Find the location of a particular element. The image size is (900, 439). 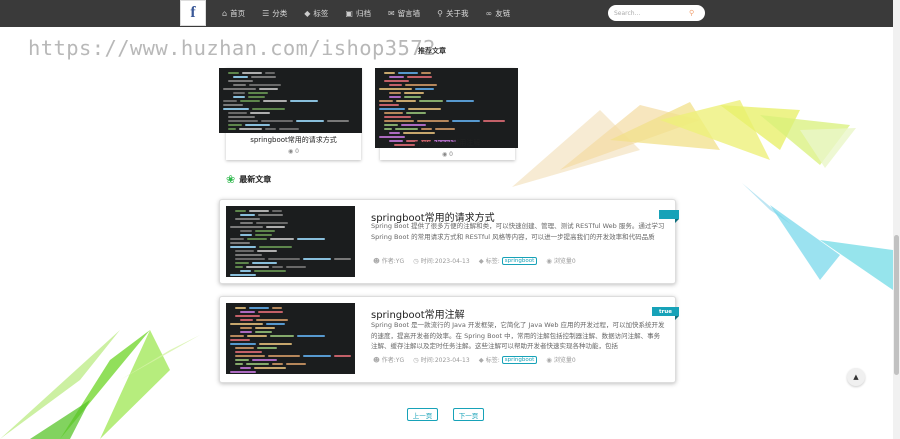

post-title: springboot常用注解 is located at coordinates (418, 313).